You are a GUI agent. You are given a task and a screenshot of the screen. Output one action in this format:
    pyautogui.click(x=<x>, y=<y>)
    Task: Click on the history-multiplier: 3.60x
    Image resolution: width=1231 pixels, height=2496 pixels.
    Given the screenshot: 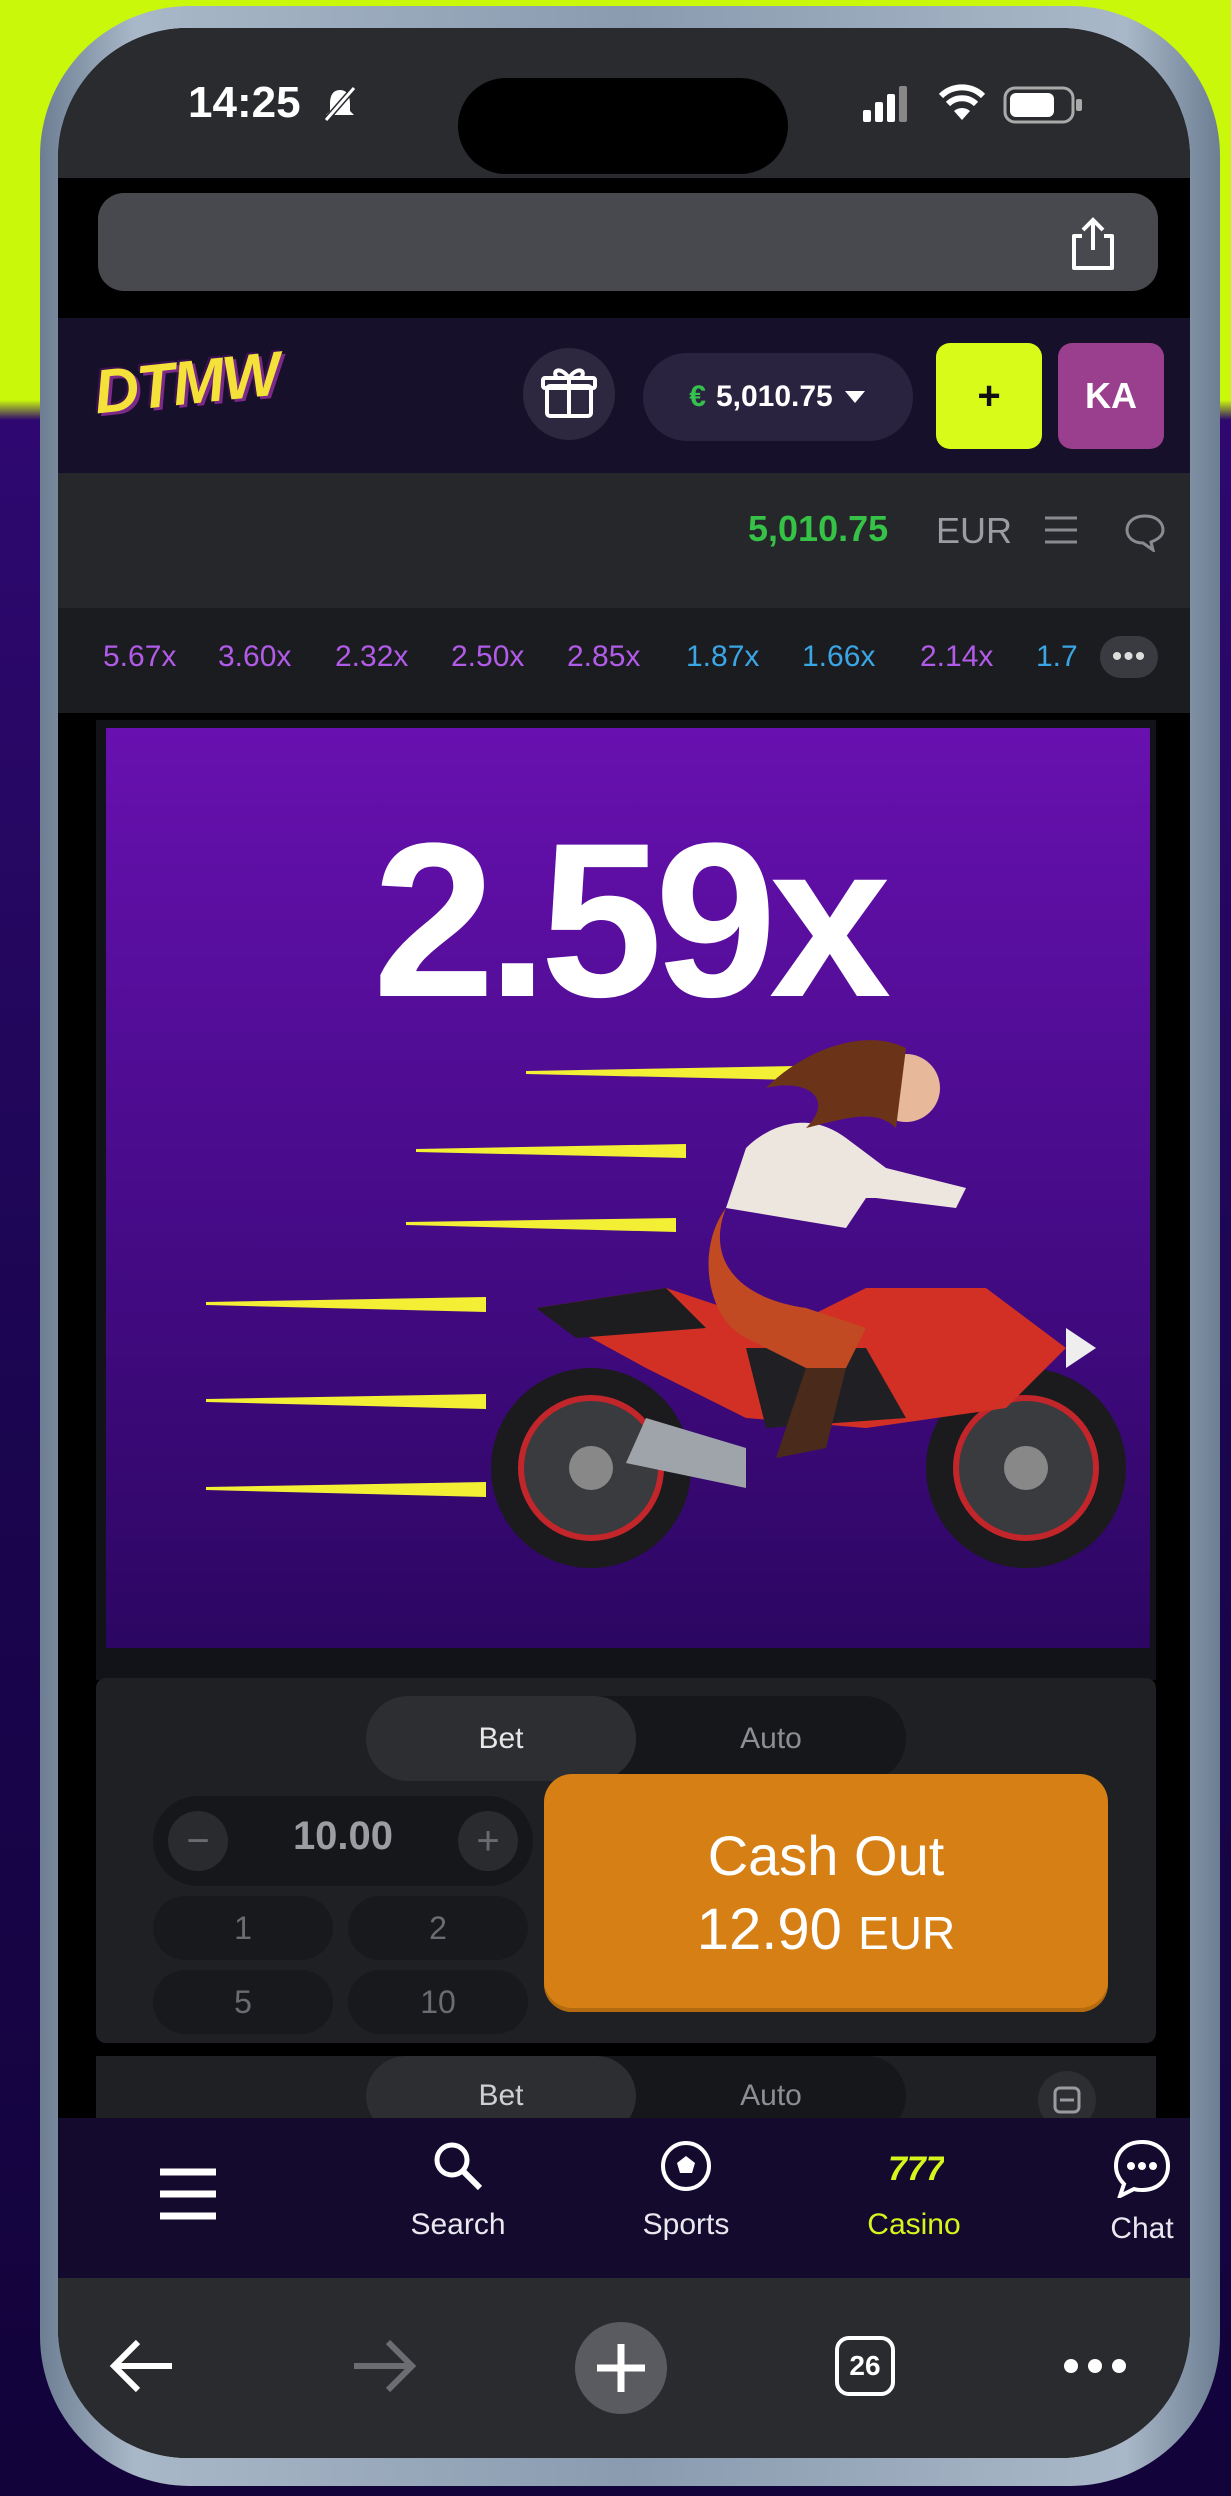 What is the action you would take?
    pyautogui.click(x=255, y=656)
    